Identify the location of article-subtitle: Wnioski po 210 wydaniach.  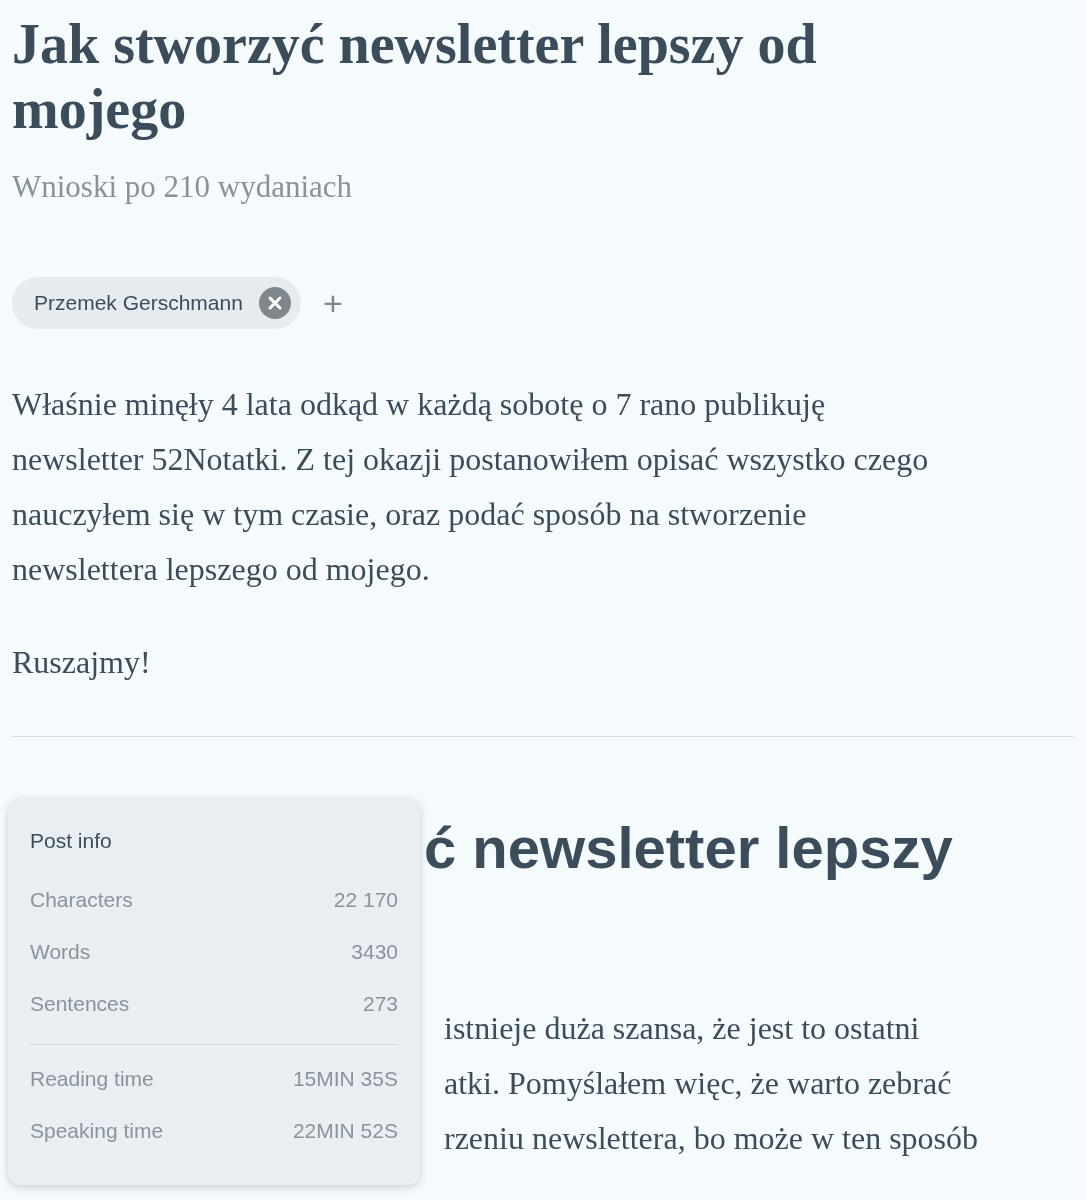
(183, 187).